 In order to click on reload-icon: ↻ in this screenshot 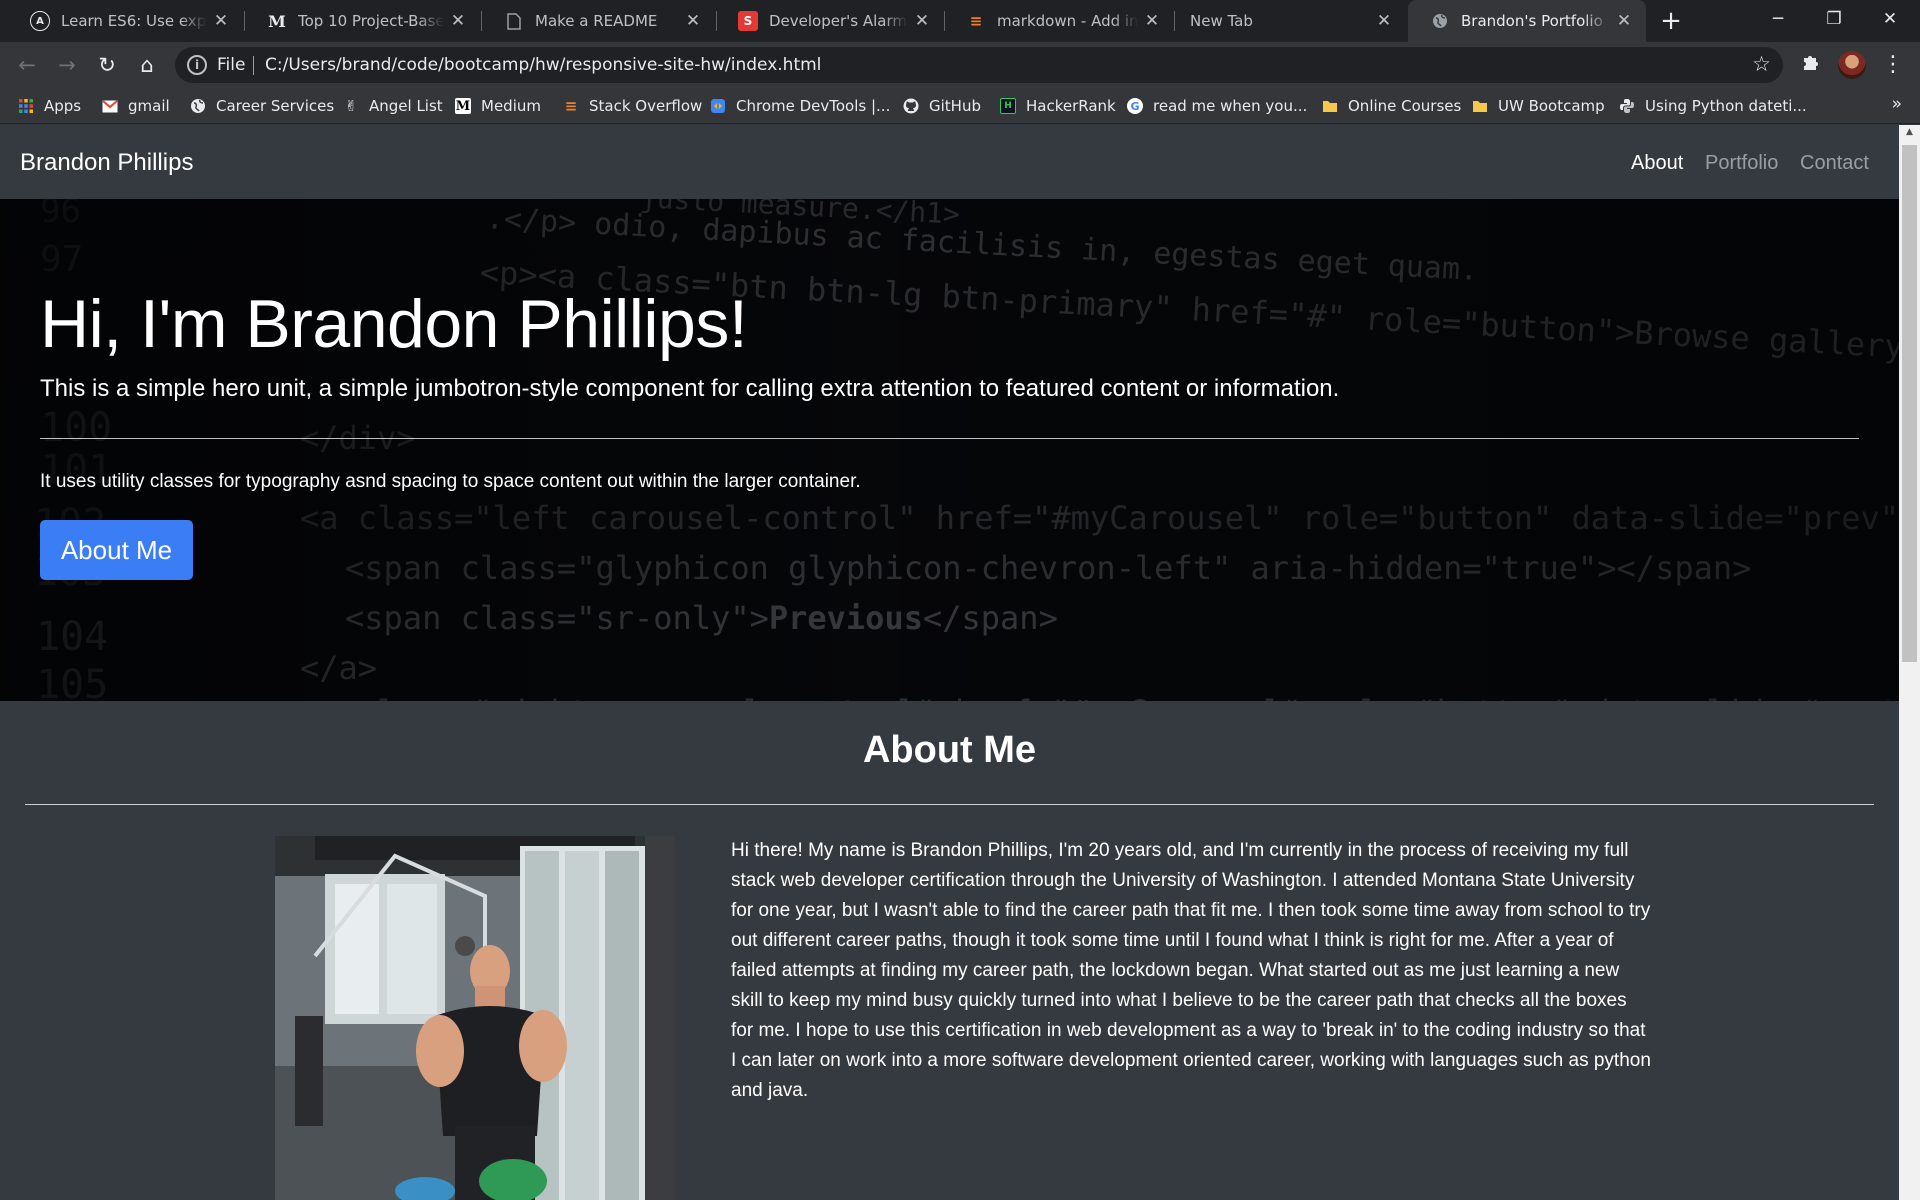, I will do `click(107, 65)`.